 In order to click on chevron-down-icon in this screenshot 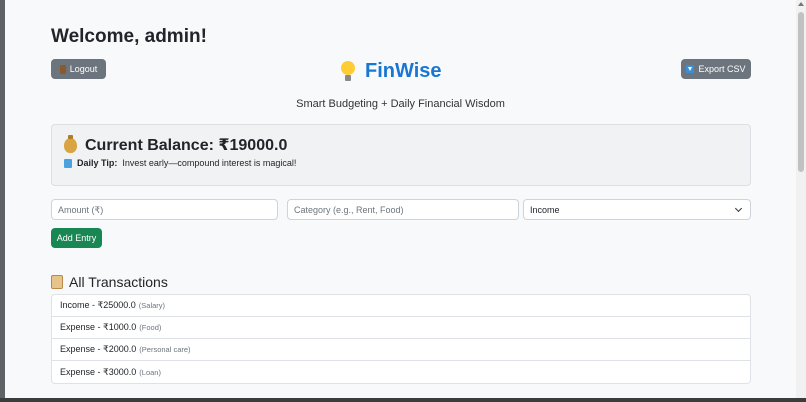, I will do `click(738, 208)`.